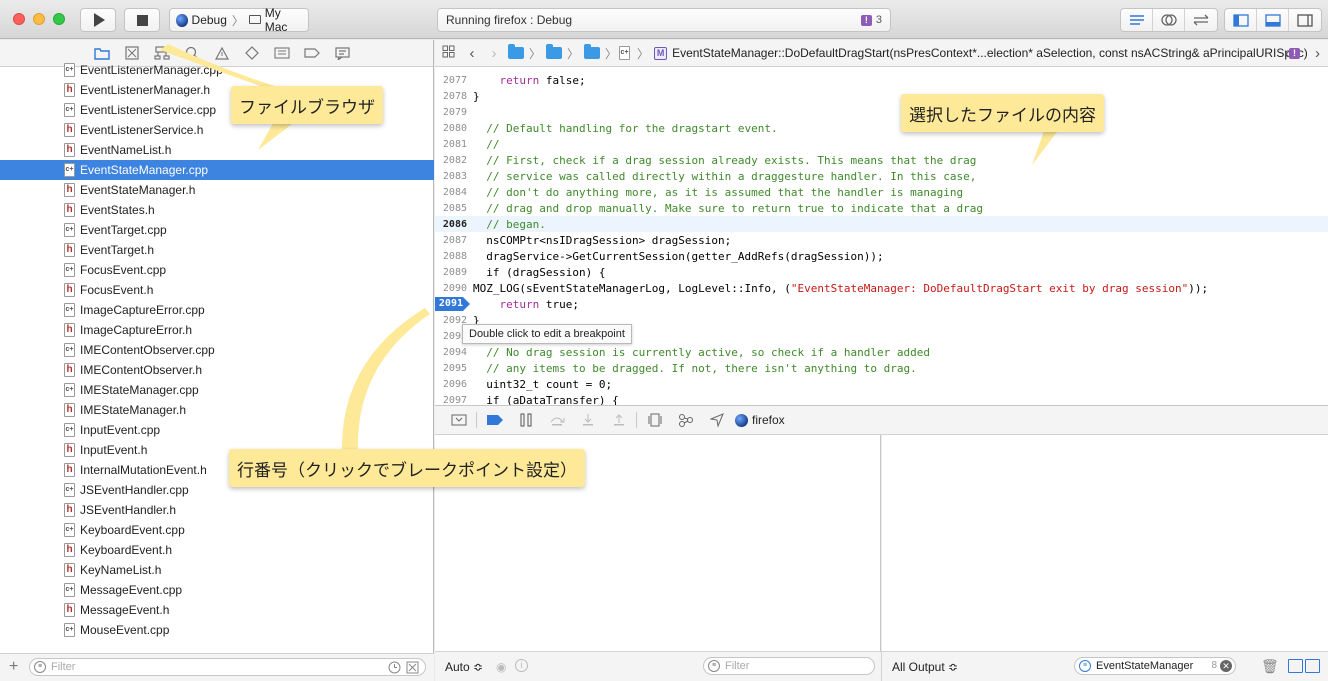 Image resolution: width=1328 pixels, height=681 pixels. I want to click on file-row: h IMEStateManager.h, so click(217, 410).